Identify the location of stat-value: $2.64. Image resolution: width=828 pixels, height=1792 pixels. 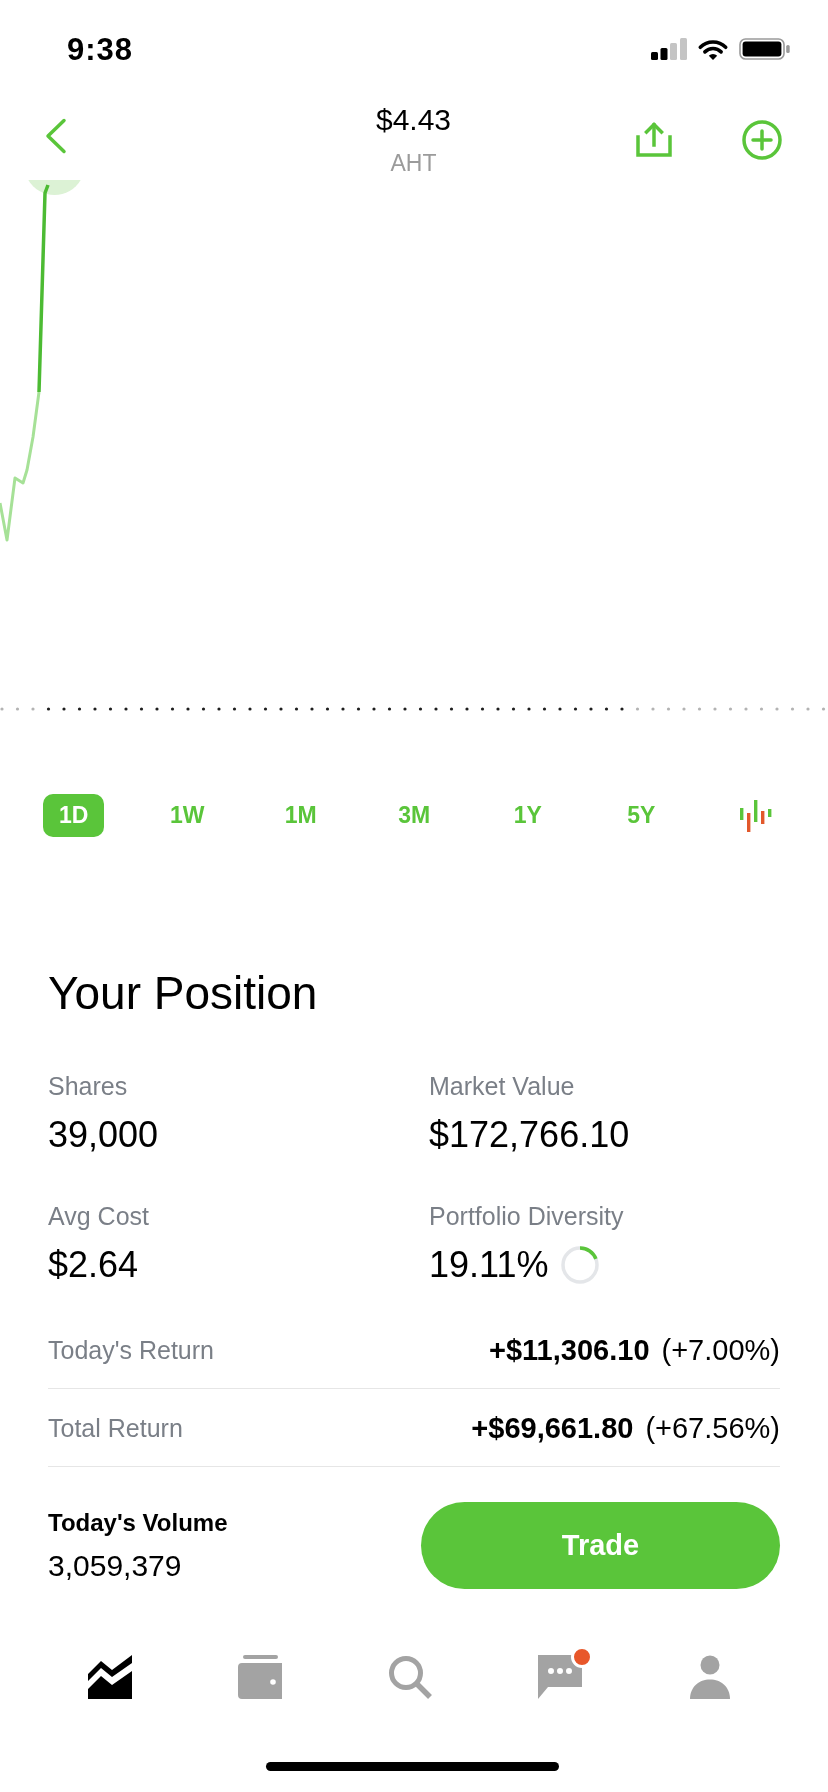
(93, 1265).